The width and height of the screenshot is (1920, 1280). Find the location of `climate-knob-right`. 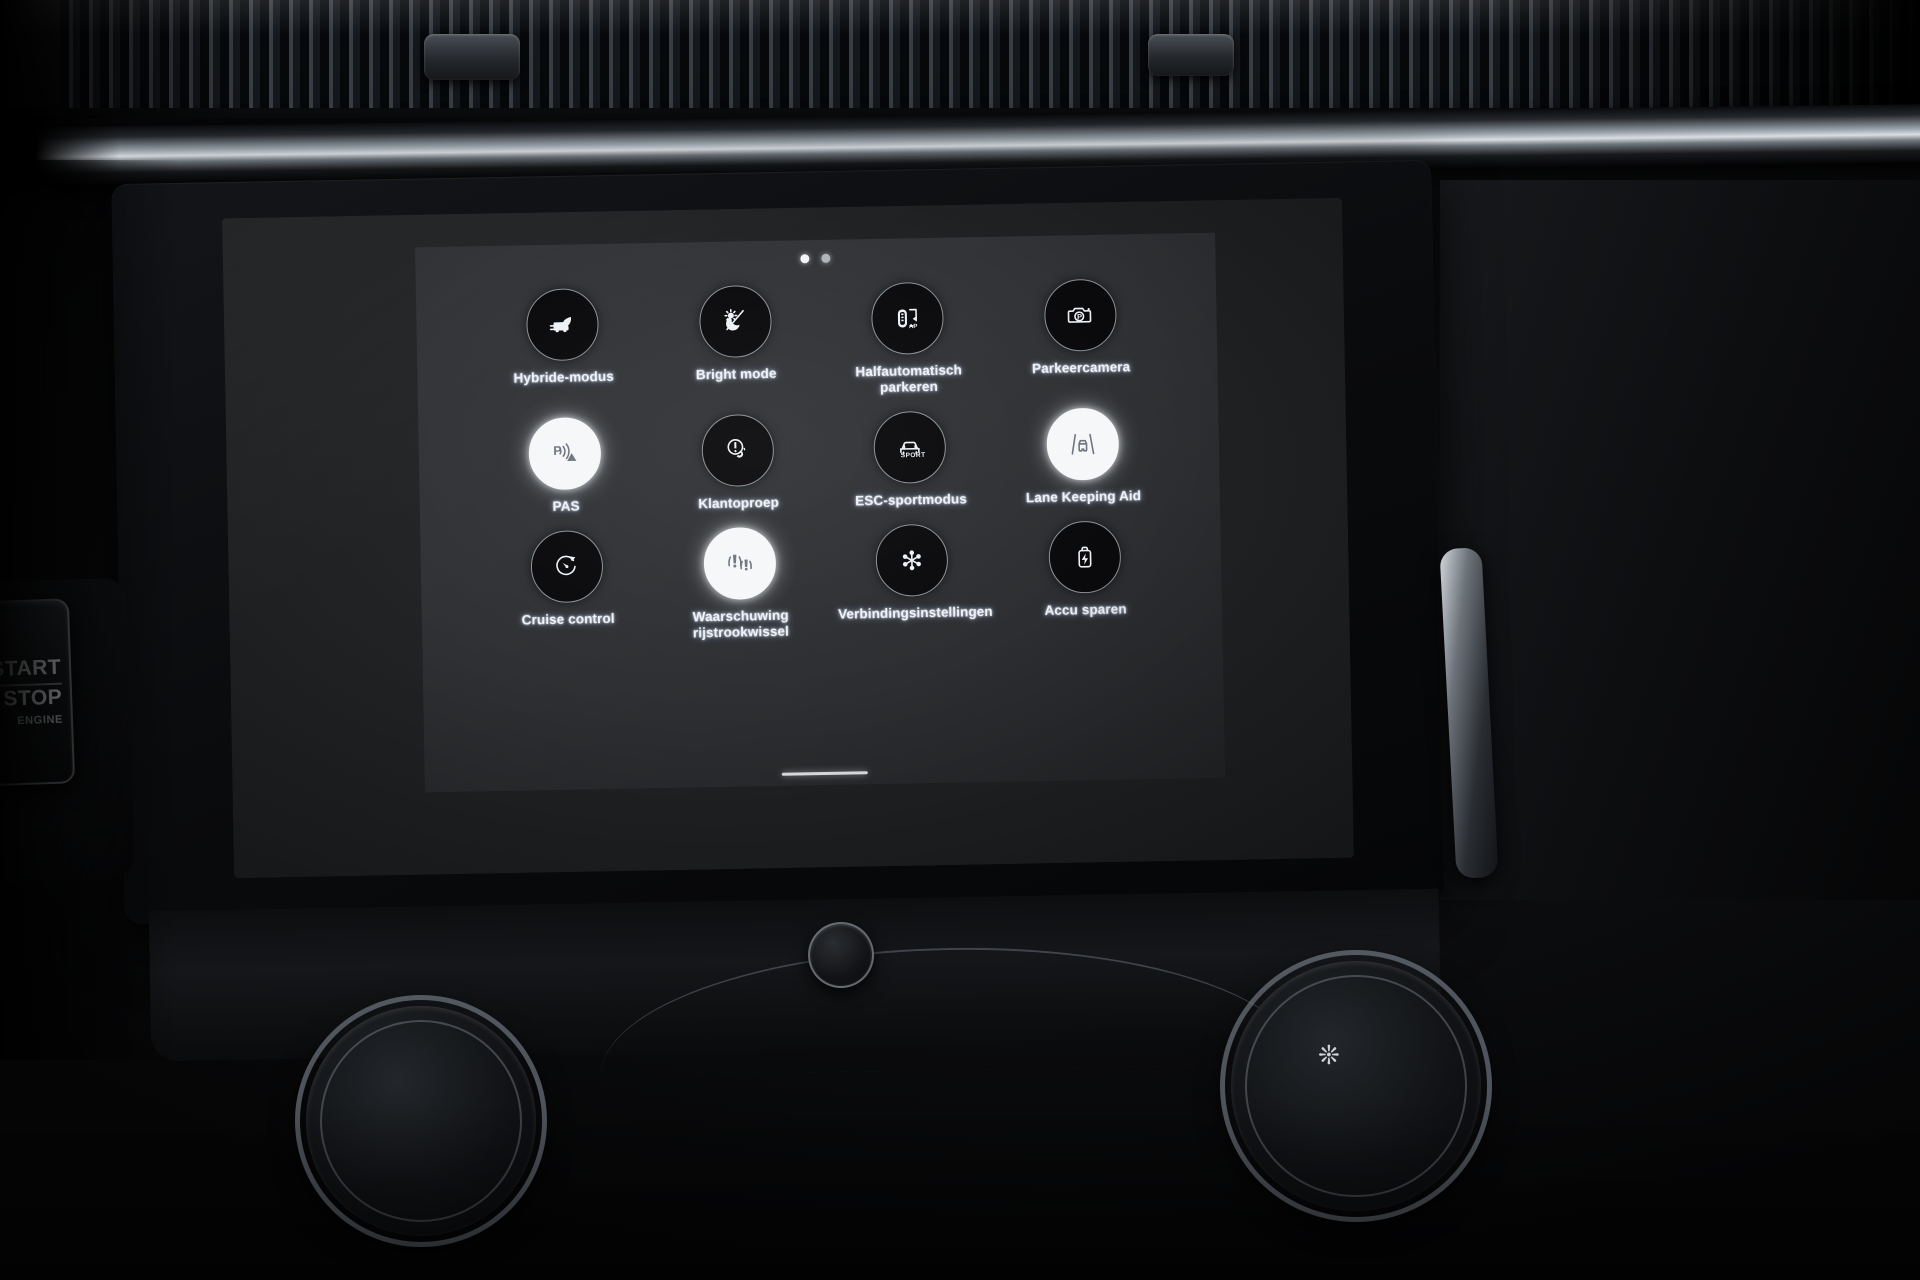

climate-knob-right is located at coordinates (1356, 1086).